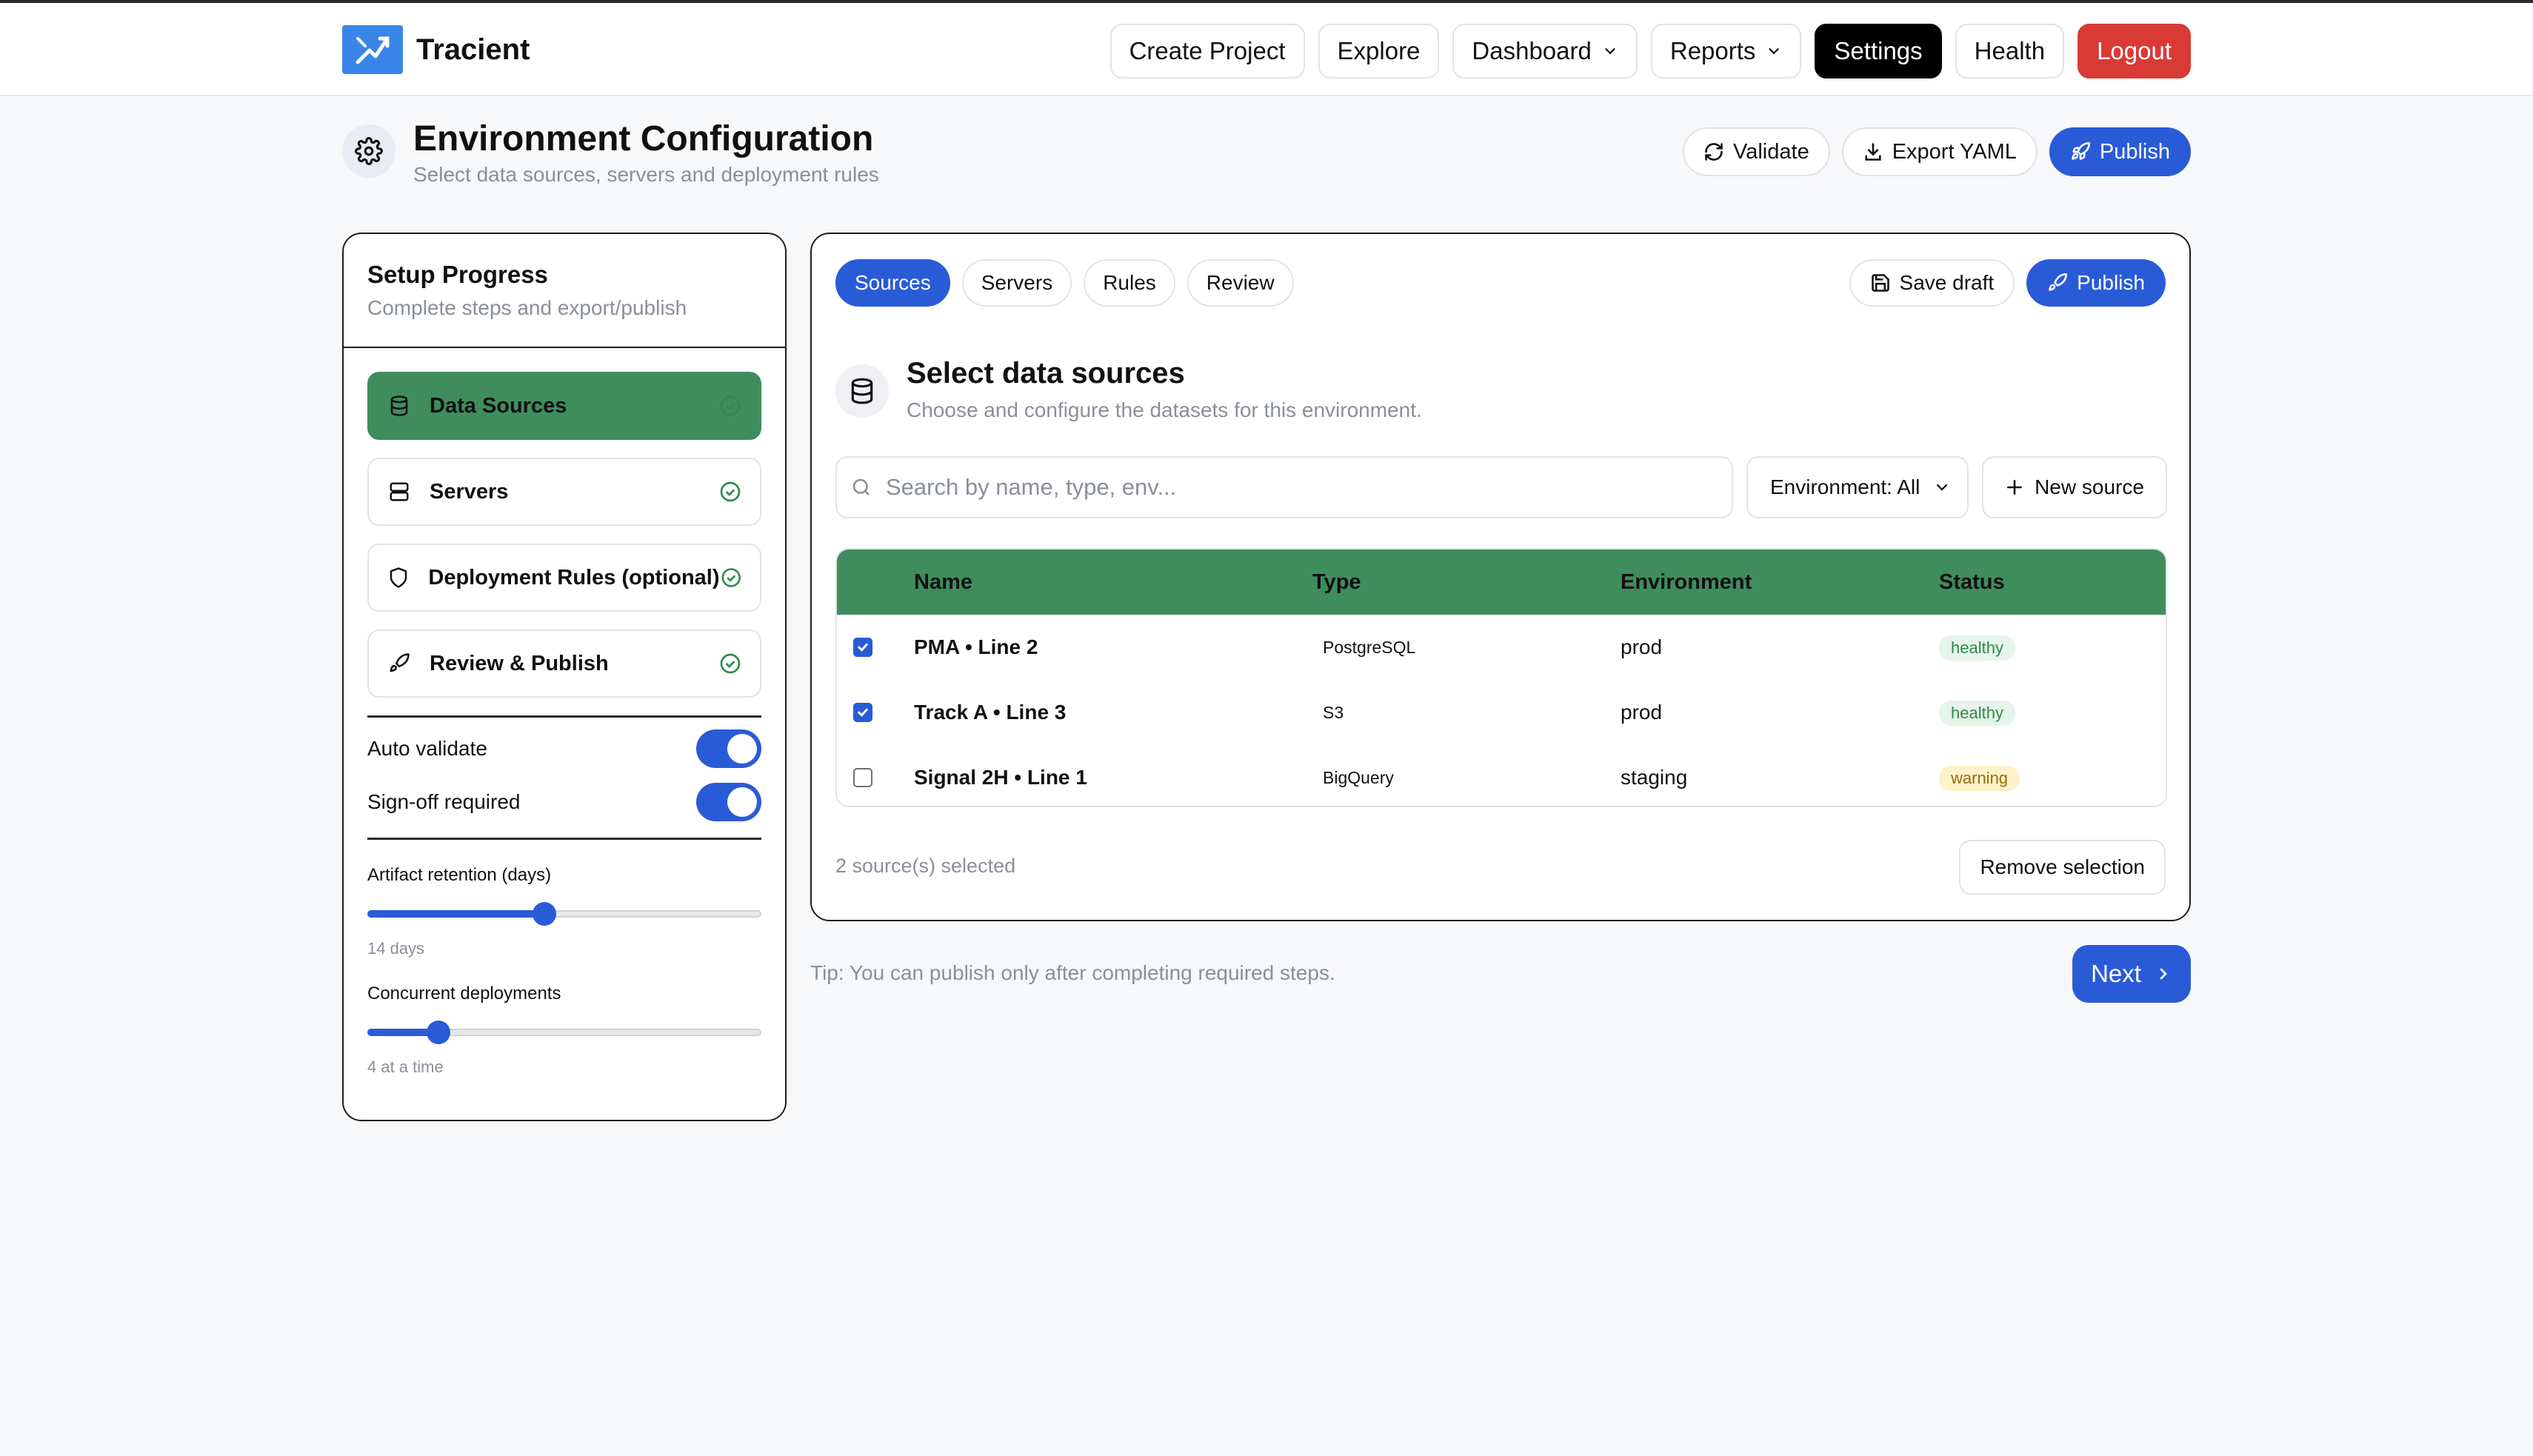 This screenshot has width=2533, height=1456. I want to click on next-button: Next, so click(2131, 974).